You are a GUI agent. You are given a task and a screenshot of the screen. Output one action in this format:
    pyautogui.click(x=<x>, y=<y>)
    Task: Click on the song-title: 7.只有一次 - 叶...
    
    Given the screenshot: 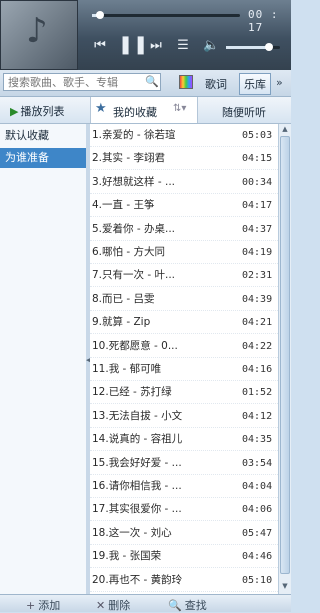 What is the action you would take?
    pyautogui.click(x=133, y=275)
    